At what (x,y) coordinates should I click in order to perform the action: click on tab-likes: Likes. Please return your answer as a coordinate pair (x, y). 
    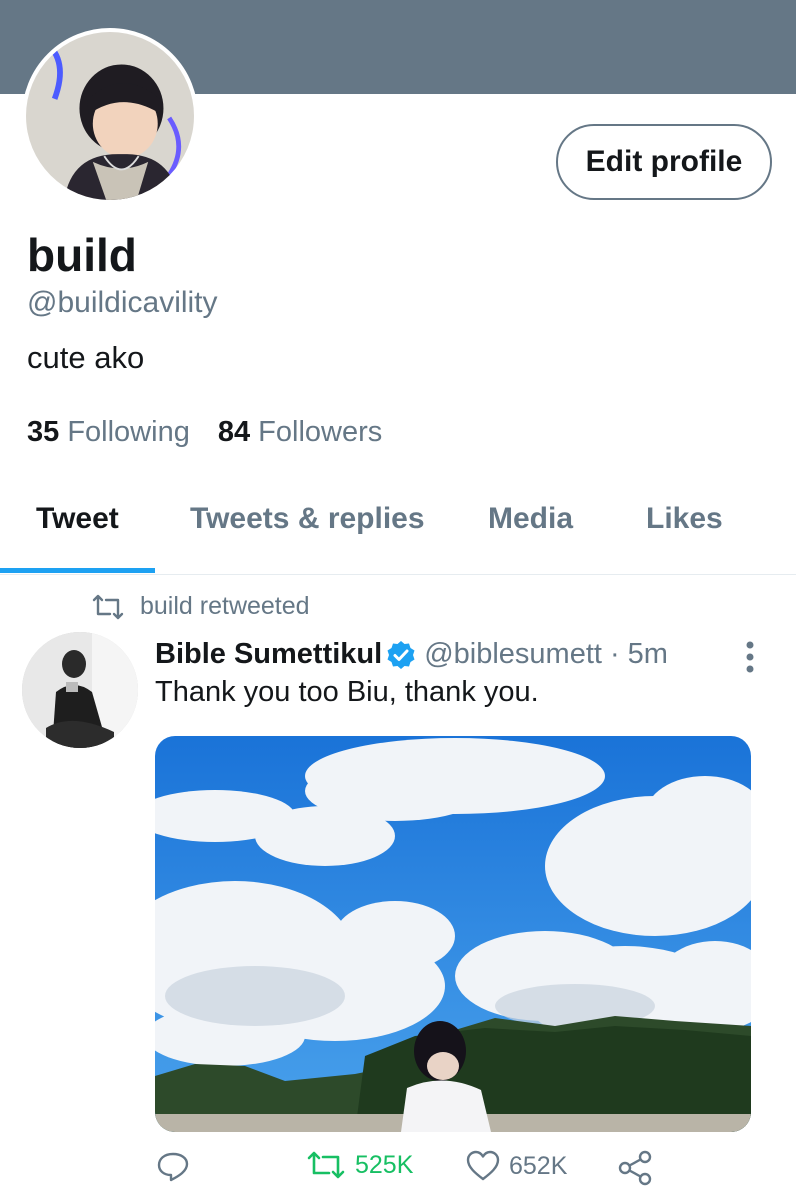
    Looking at the image, I should click on (684, 519).